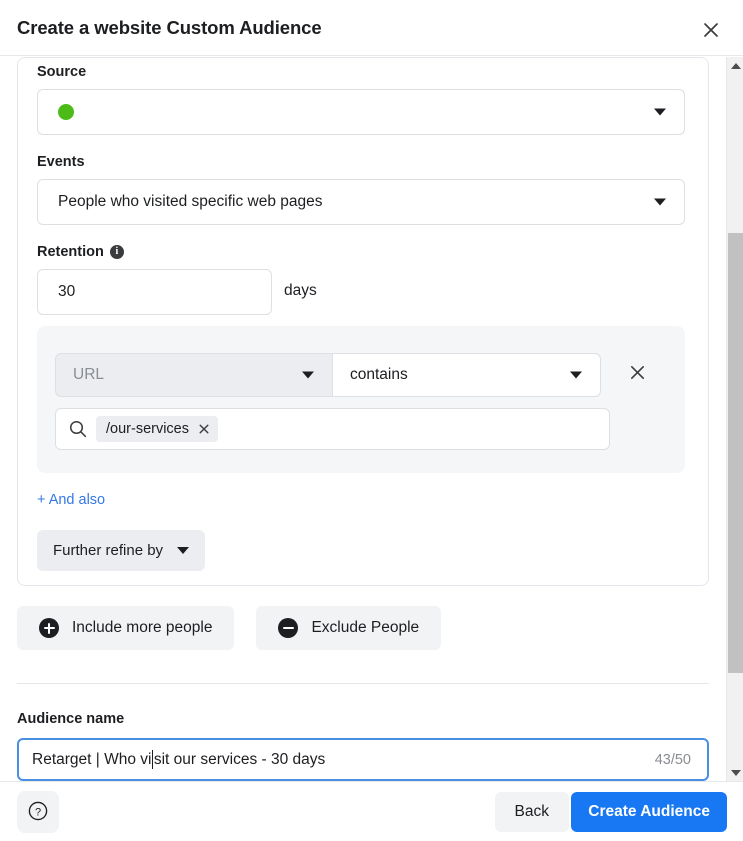 The image size is (743, 841). I want to click on info-icon: i, so click(116, 252).